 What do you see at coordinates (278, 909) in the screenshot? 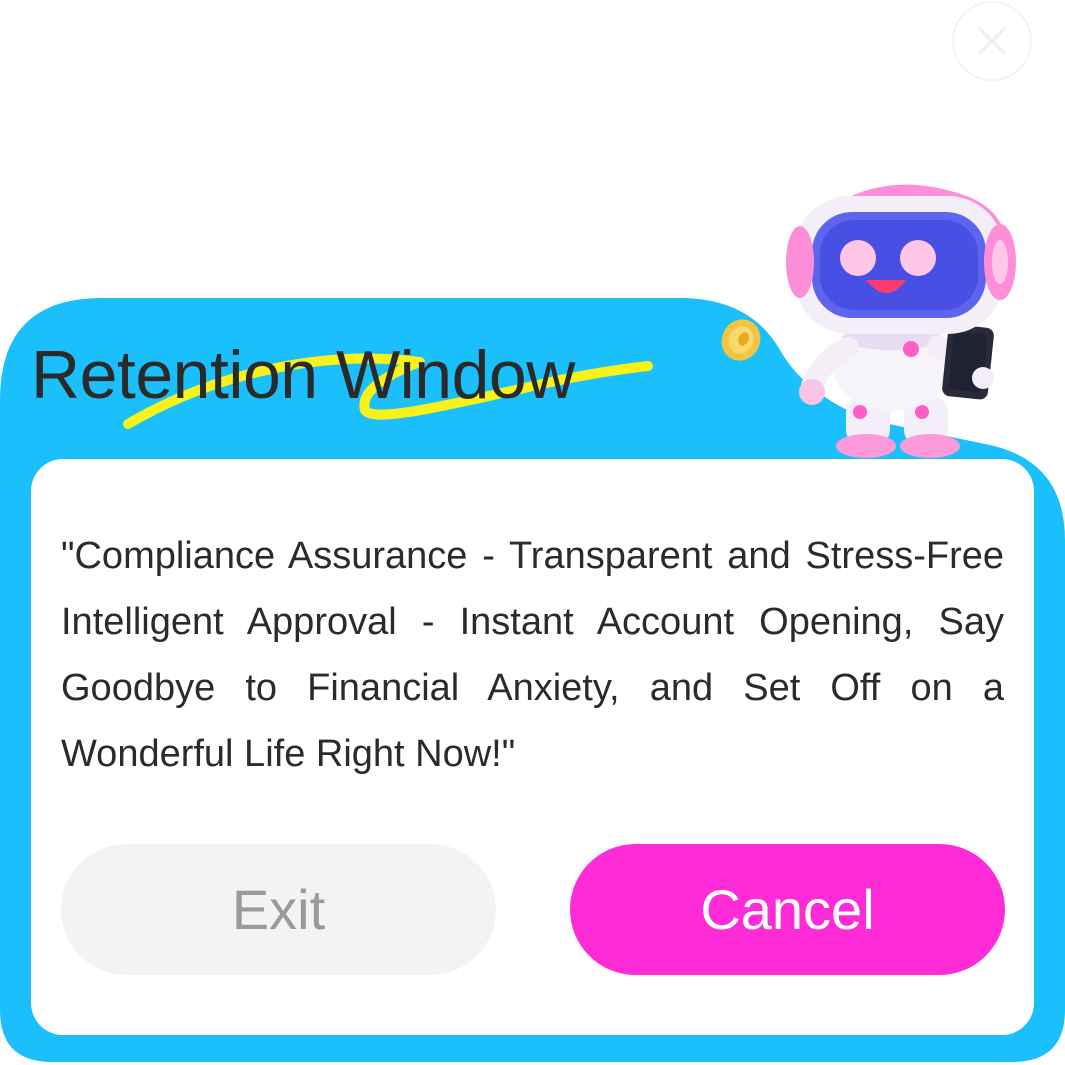
I see `exit-button: Exit` at bounding box center [278, 909].